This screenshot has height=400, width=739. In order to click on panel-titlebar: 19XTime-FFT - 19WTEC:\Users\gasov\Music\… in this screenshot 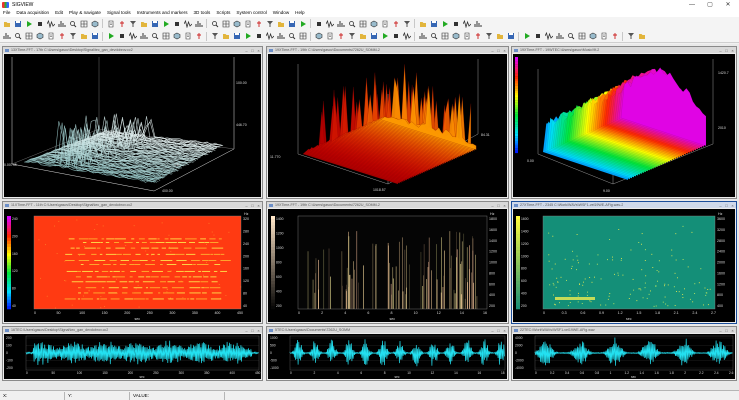, I will do `click(624, 50)`.